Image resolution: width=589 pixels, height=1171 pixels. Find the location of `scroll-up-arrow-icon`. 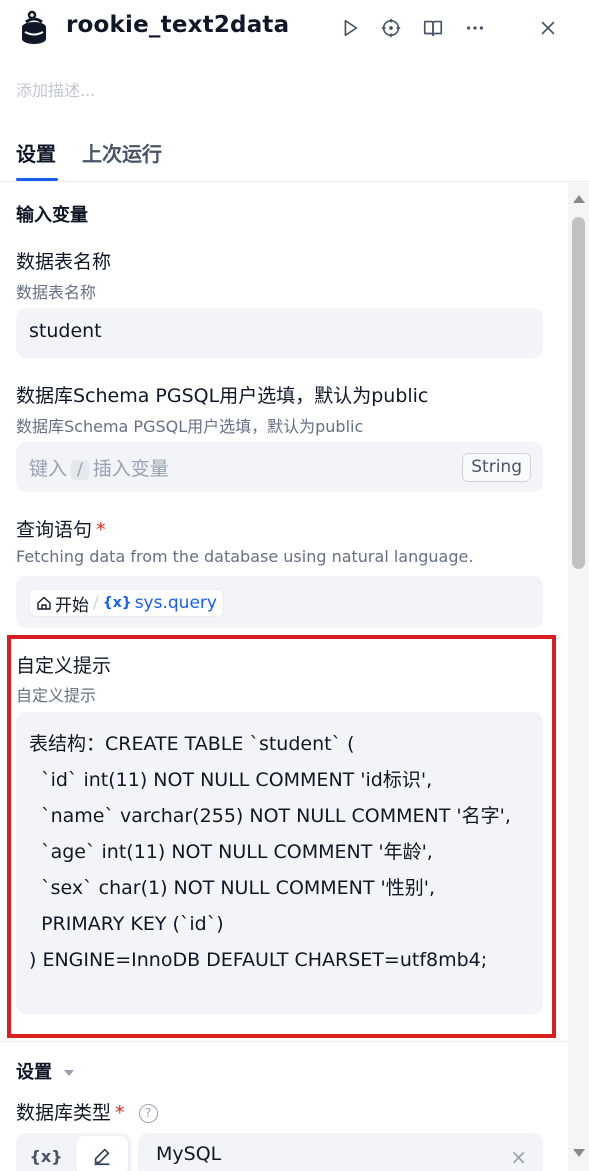

scroll-up-arrow-icon is located at coordinates (579, 199).